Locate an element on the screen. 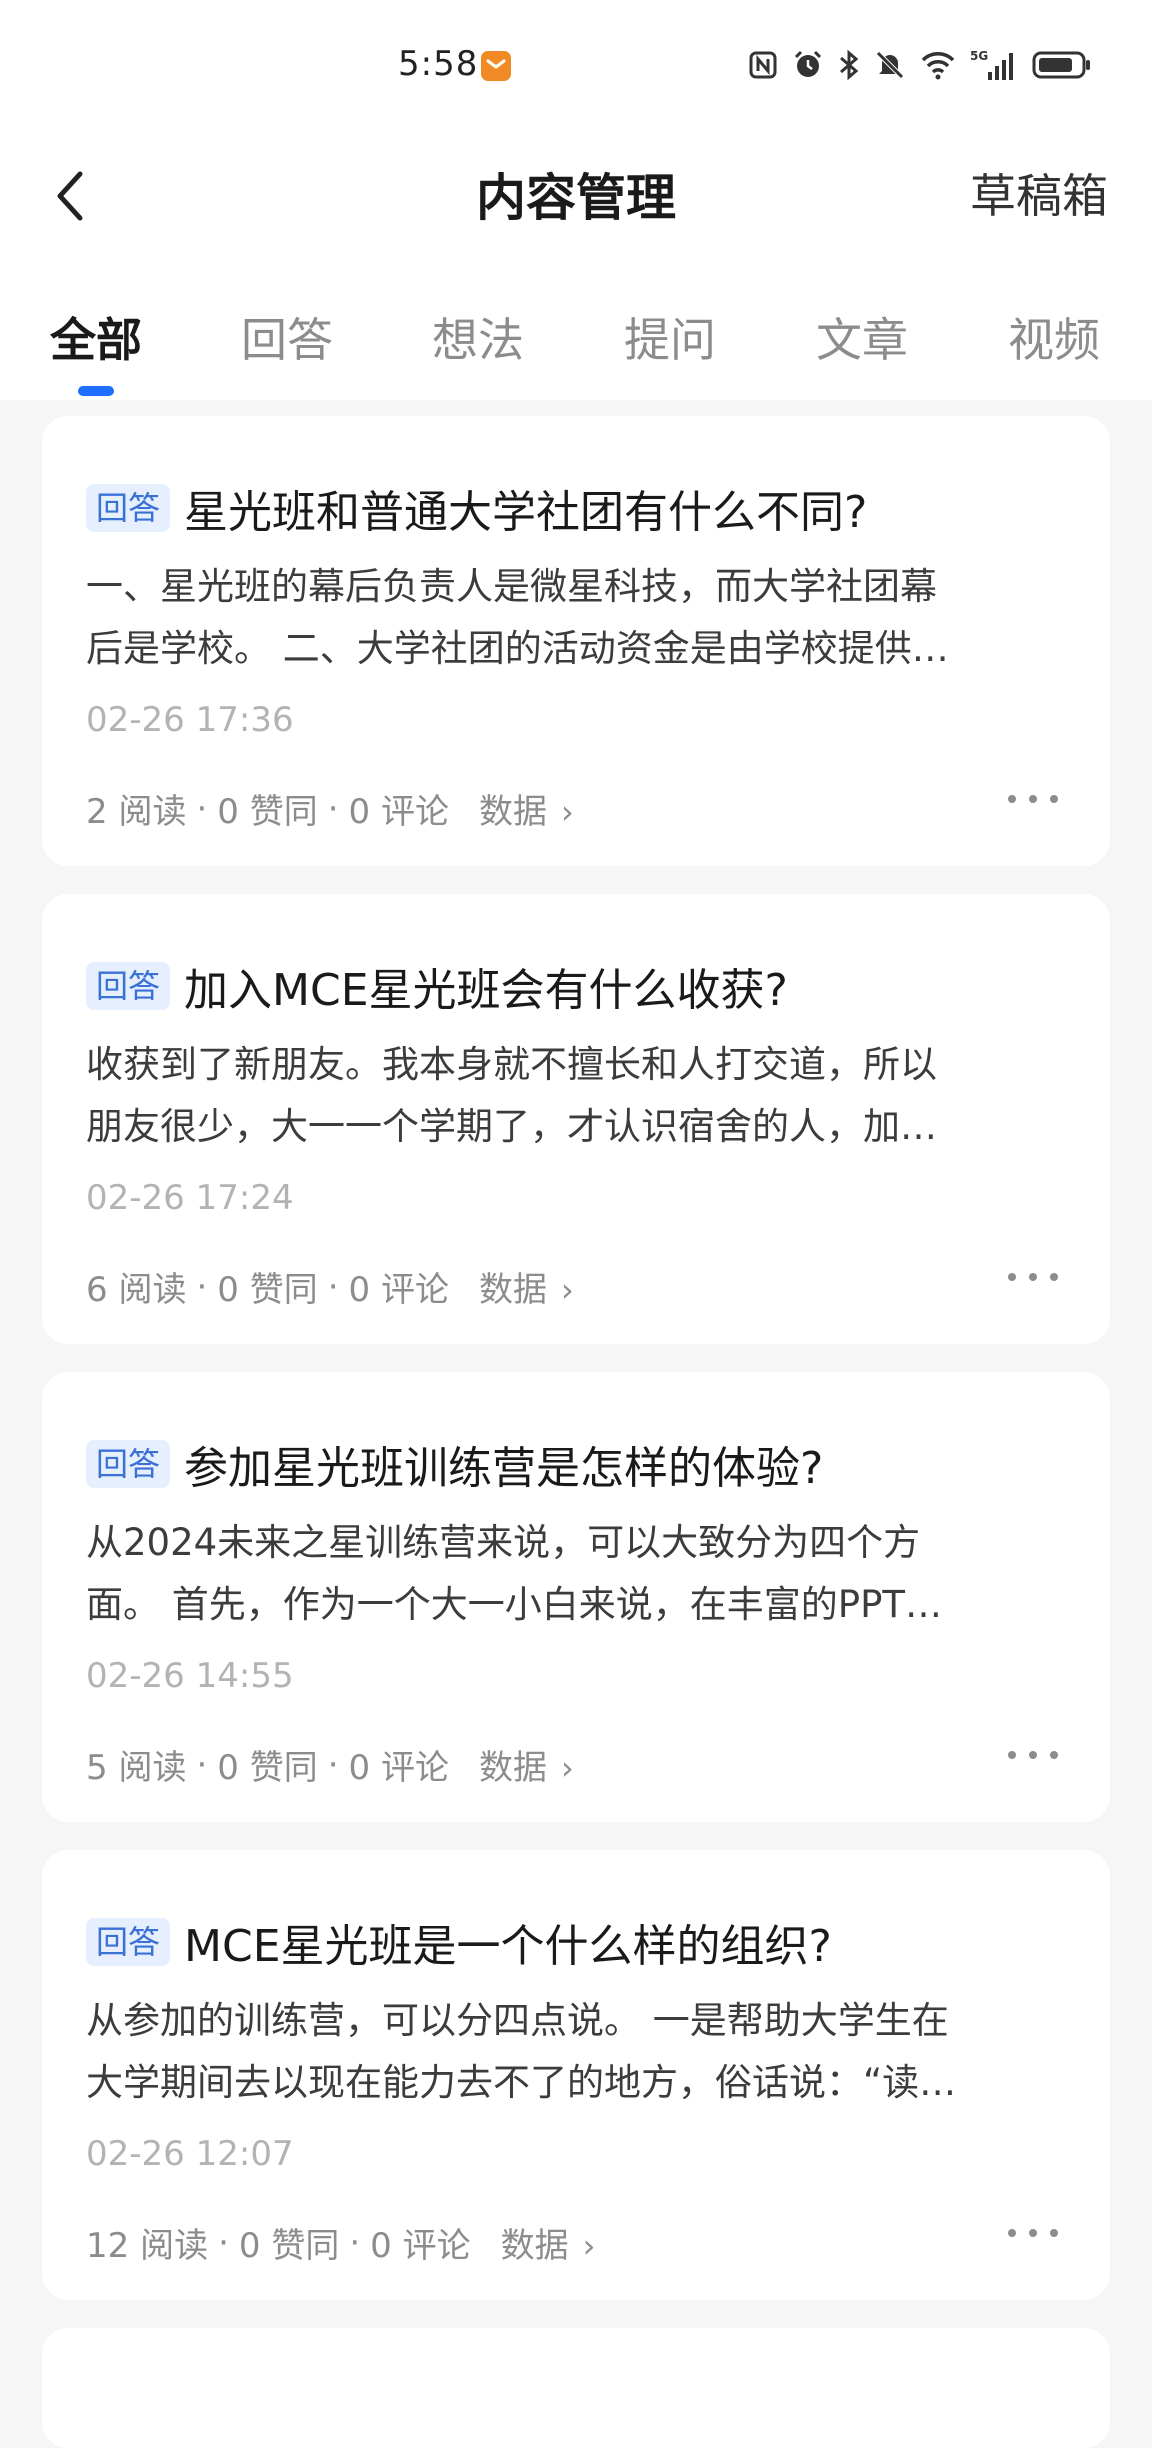  card-title-row: 回答 参加星光班训练营是怎样的体验? is located at coordinates (578, 1464).